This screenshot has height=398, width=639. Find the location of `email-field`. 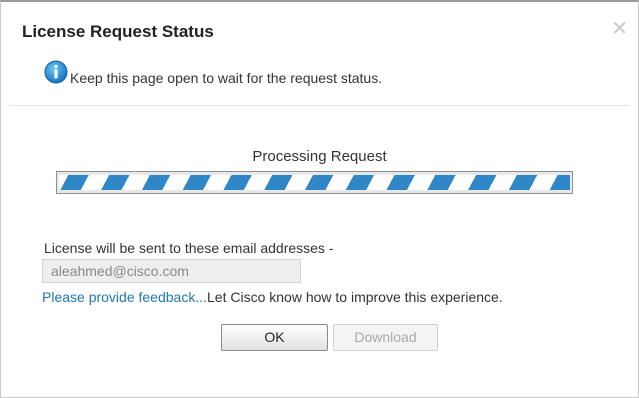

email-field is located at coordinates (171, 271).